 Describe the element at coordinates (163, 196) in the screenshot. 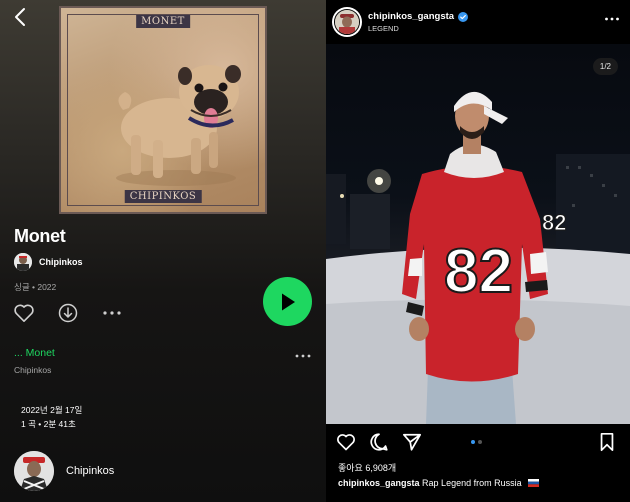

I see `cover-artist-label: CHIPINKOS` at that location.